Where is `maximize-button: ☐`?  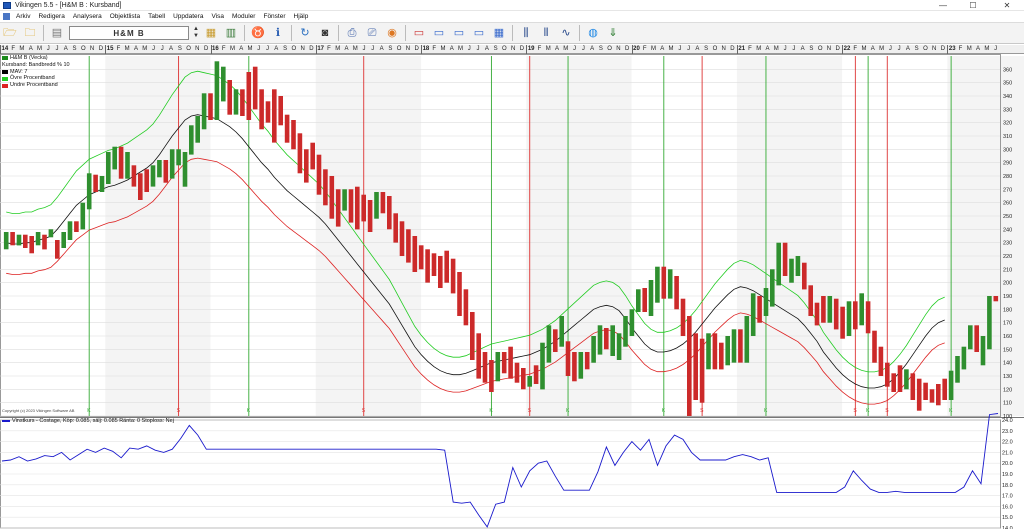 maximize-button: ☐ is located at coordinates (973, 5).